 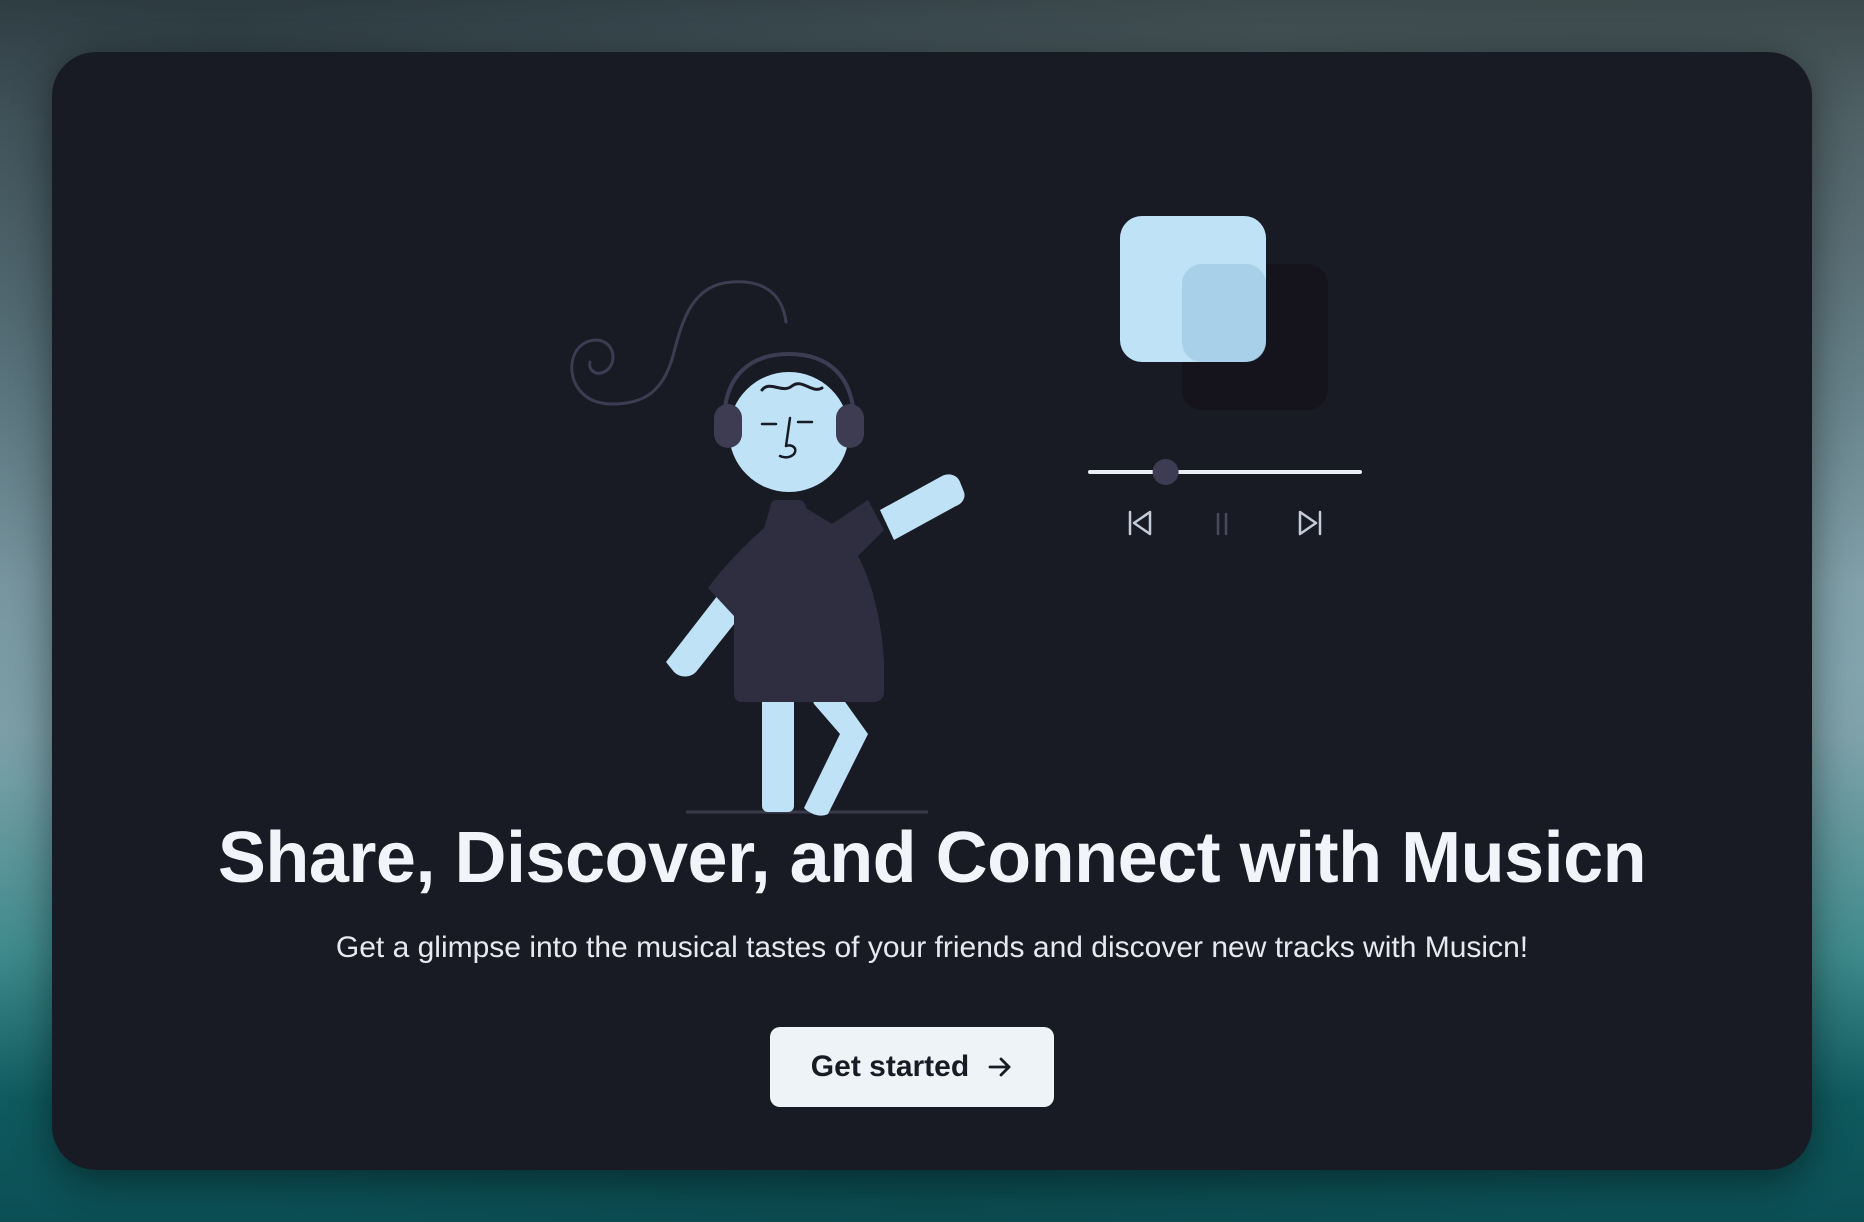 What do you see at coordinates (1310, 523) in the screenshot?
I see `skip-forward-icon` at bounding box center [1310, 523].